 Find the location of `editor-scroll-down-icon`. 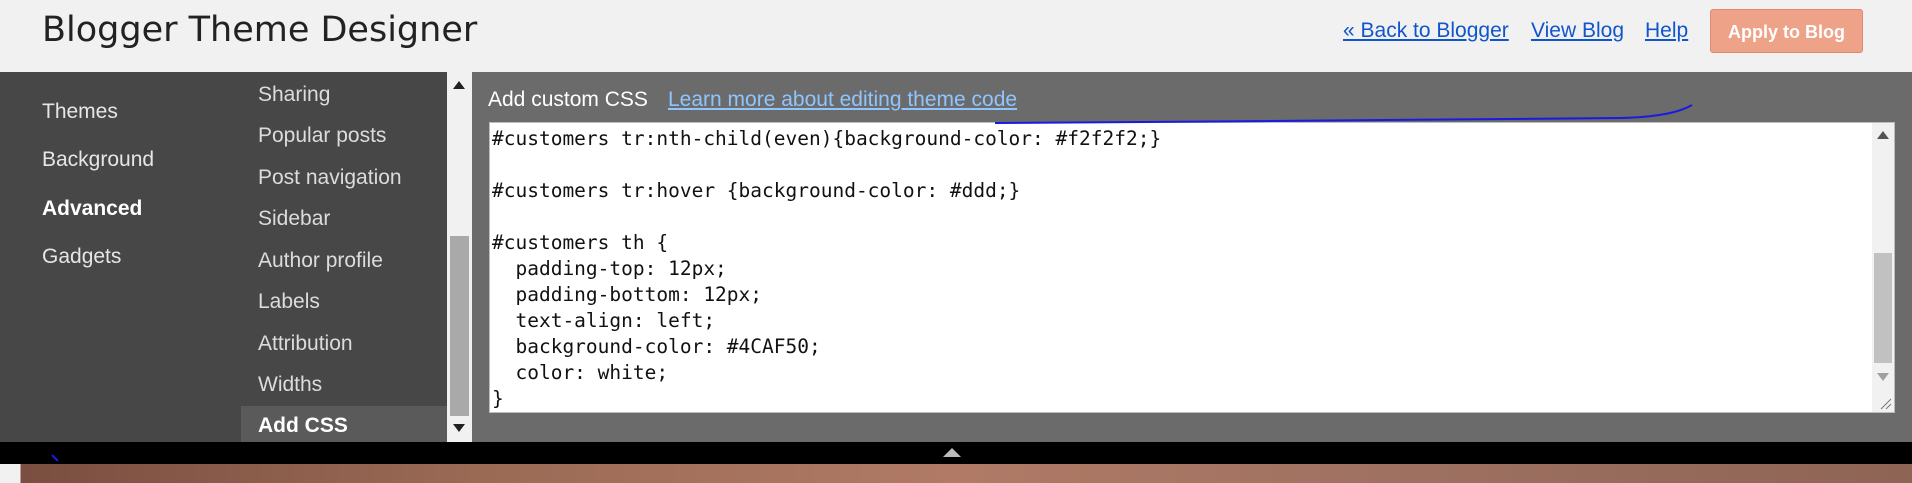

editor-scroll-down-icon is located at coordinates (1883, 377).